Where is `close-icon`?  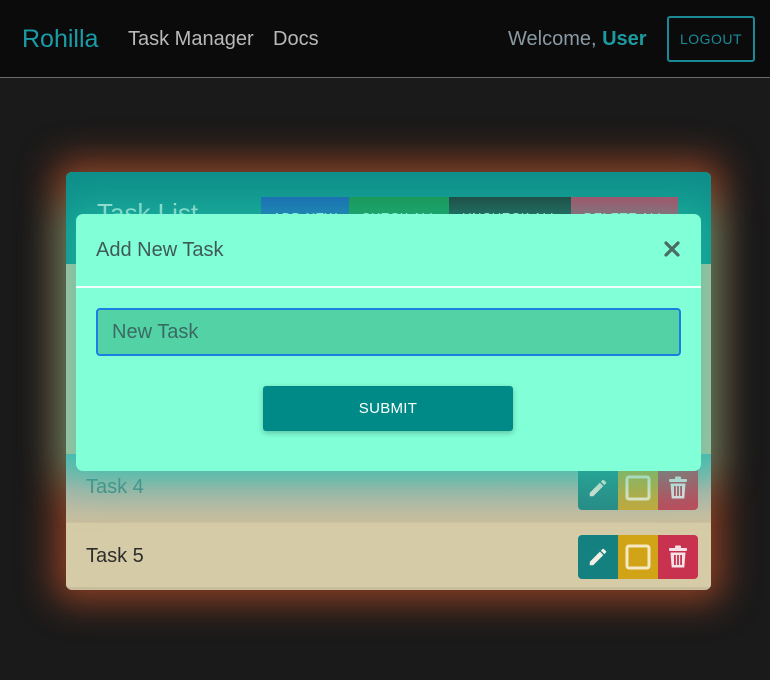 close-icon is located at coordinates (672, 249).